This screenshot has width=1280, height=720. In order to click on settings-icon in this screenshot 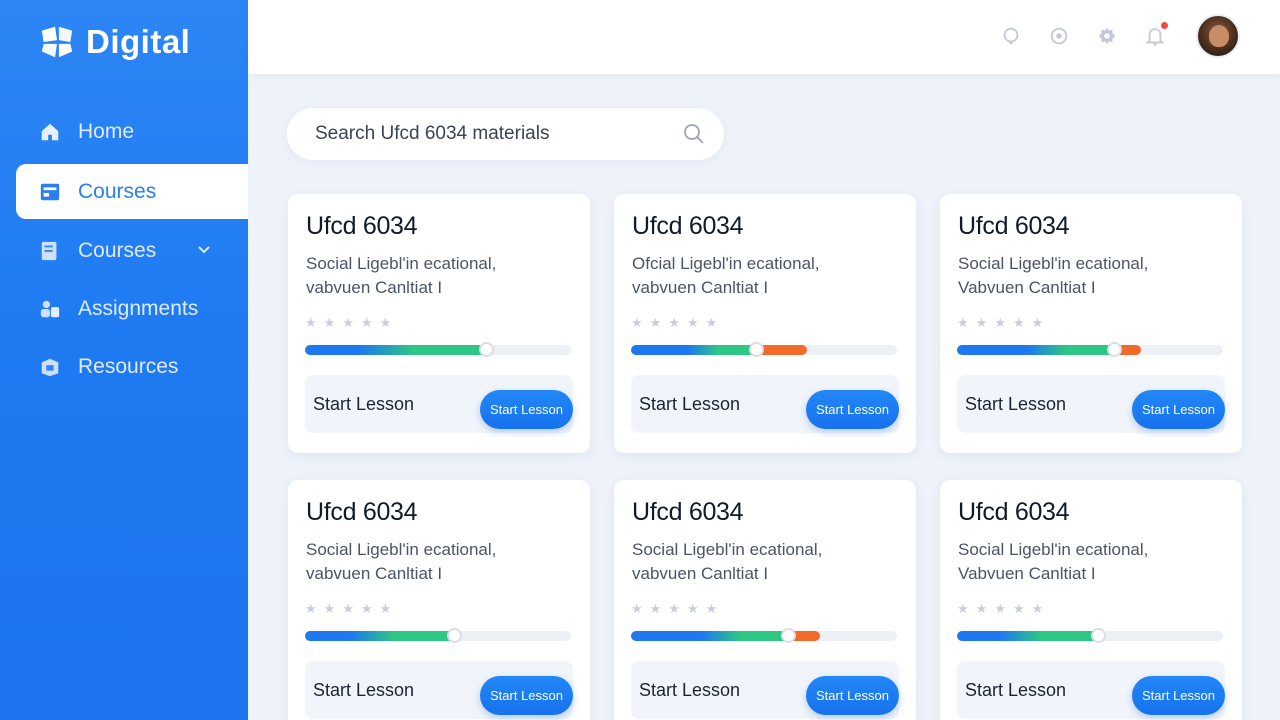, I will do `click(1107, 36)`.